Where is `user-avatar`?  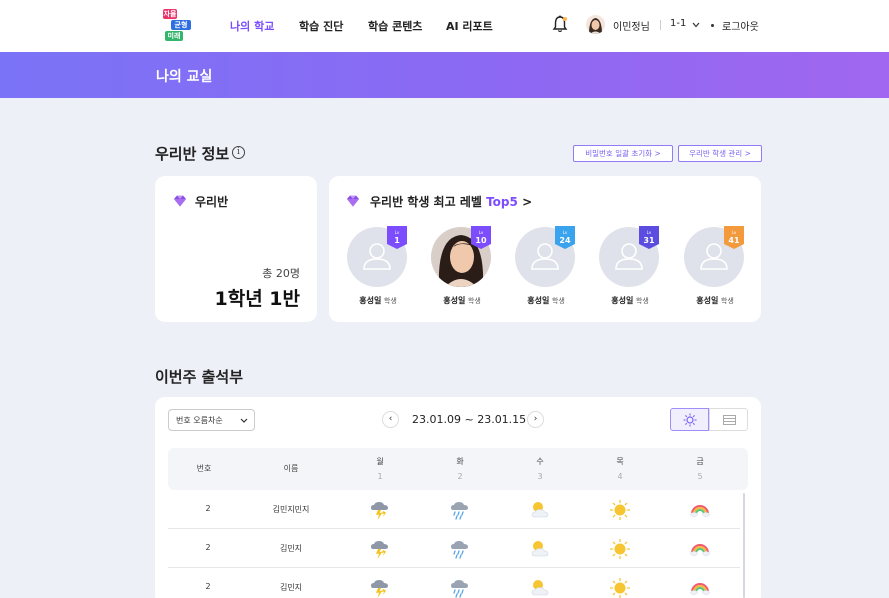
user-avatar is located at coordinates (595, 24).